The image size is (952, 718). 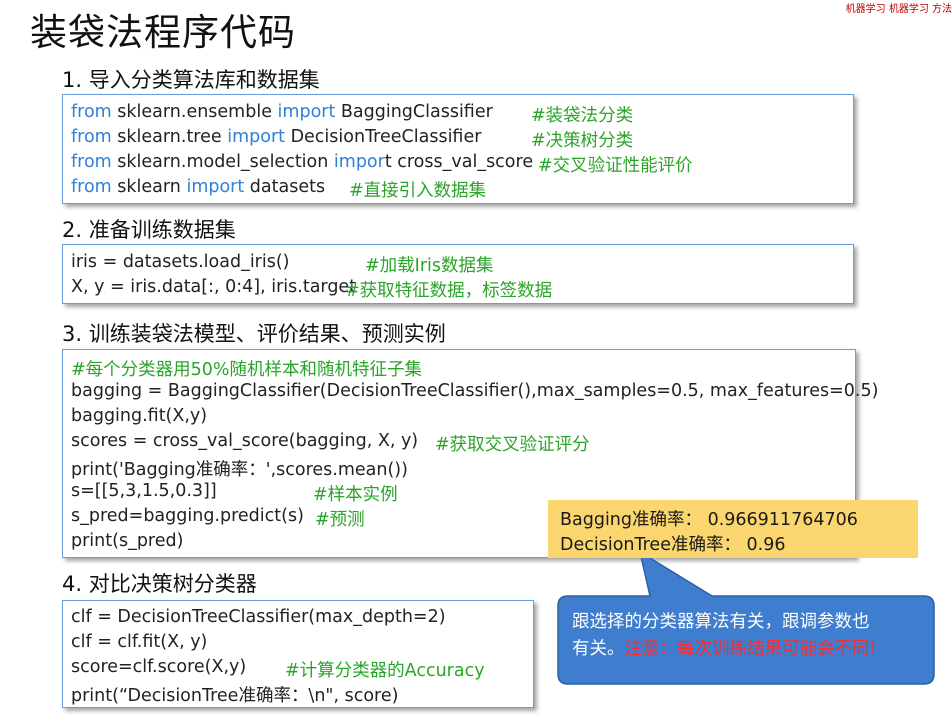 I want to click on note-warning: 注意：每次训练结果可能会不同!, so click(x=750, y=649).